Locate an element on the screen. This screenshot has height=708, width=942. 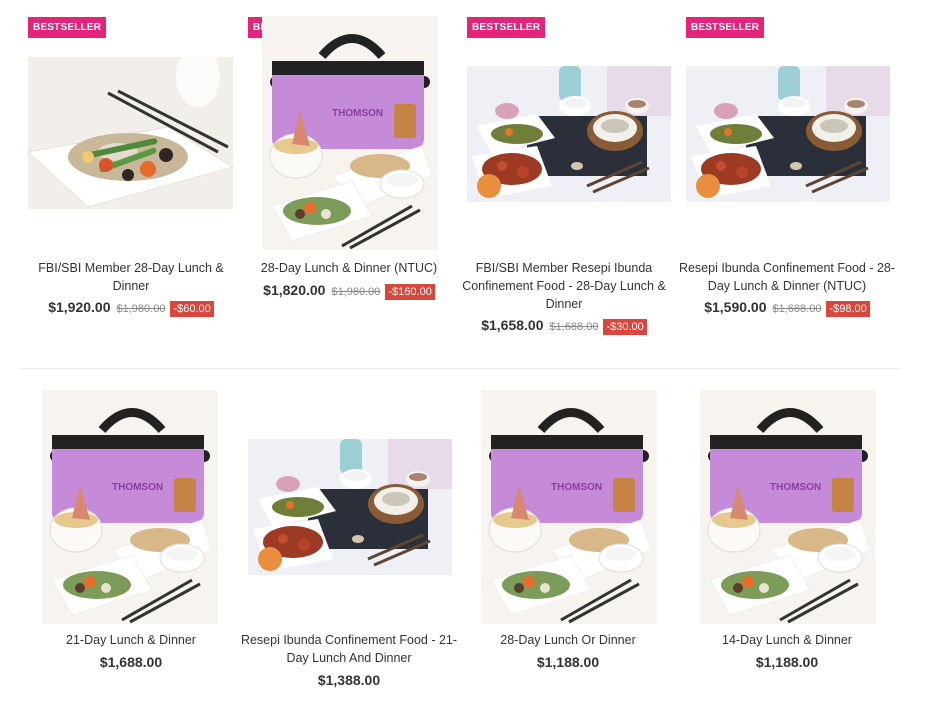
discount-badge: -$30.00 is located at coordinates (625, 327).